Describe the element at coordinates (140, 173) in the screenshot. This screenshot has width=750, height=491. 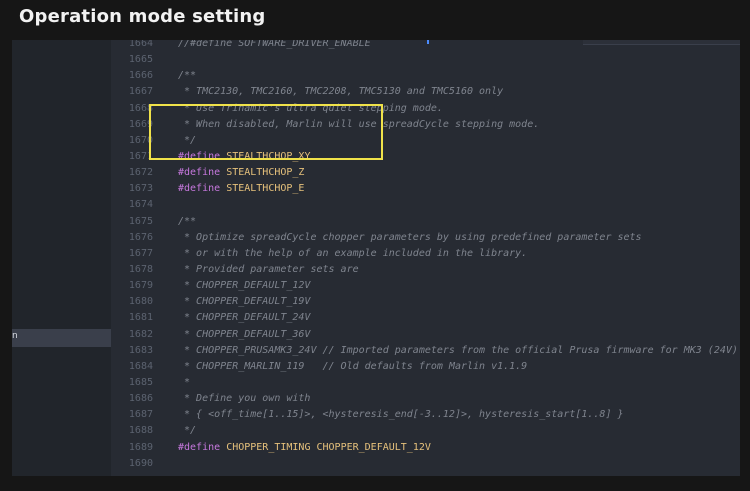
I see `line-number: 1672` at that location.